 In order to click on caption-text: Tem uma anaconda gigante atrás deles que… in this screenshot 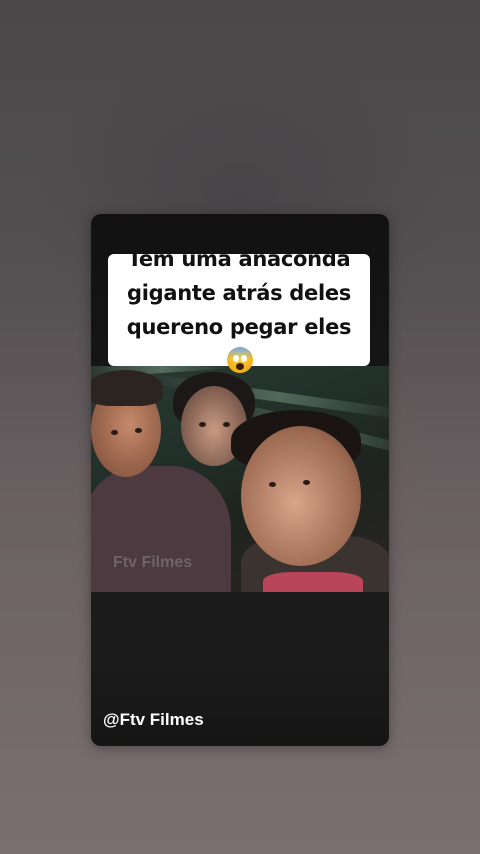, I will do `click(239, 310)`.